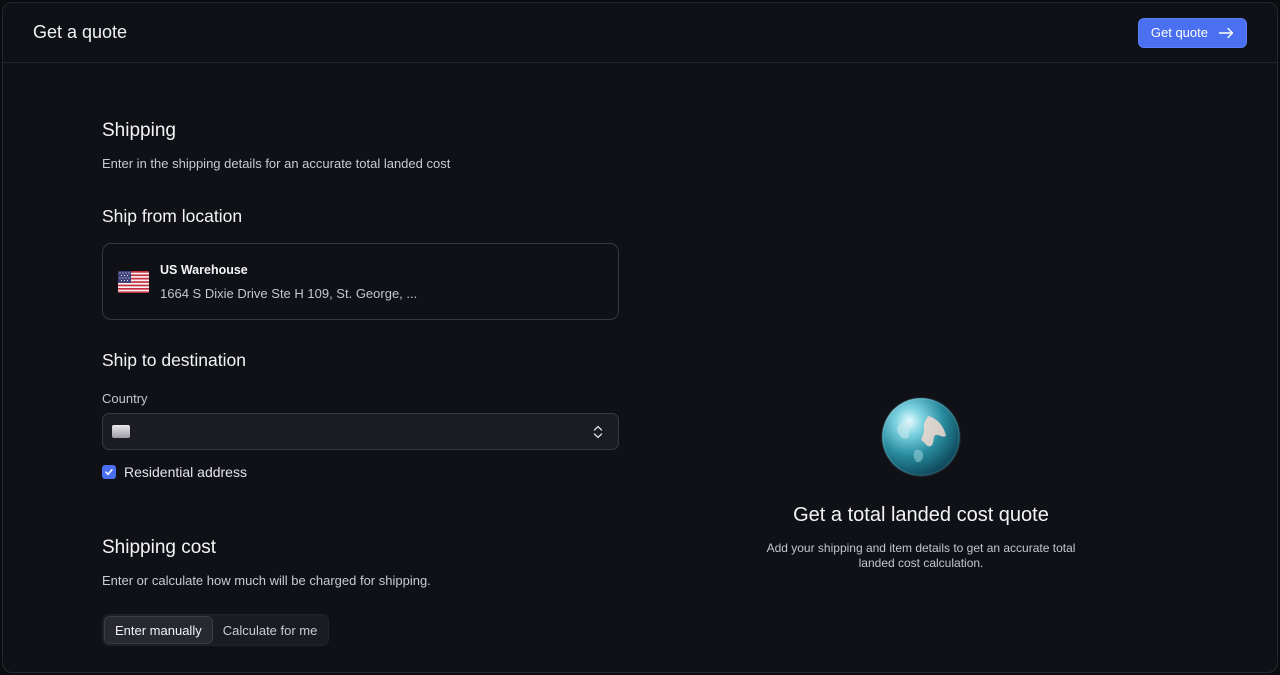 The image size is (1280, 675). I want to click on shipping-cost-toggle: Enter manually Calculate for me, so click(216, 630).